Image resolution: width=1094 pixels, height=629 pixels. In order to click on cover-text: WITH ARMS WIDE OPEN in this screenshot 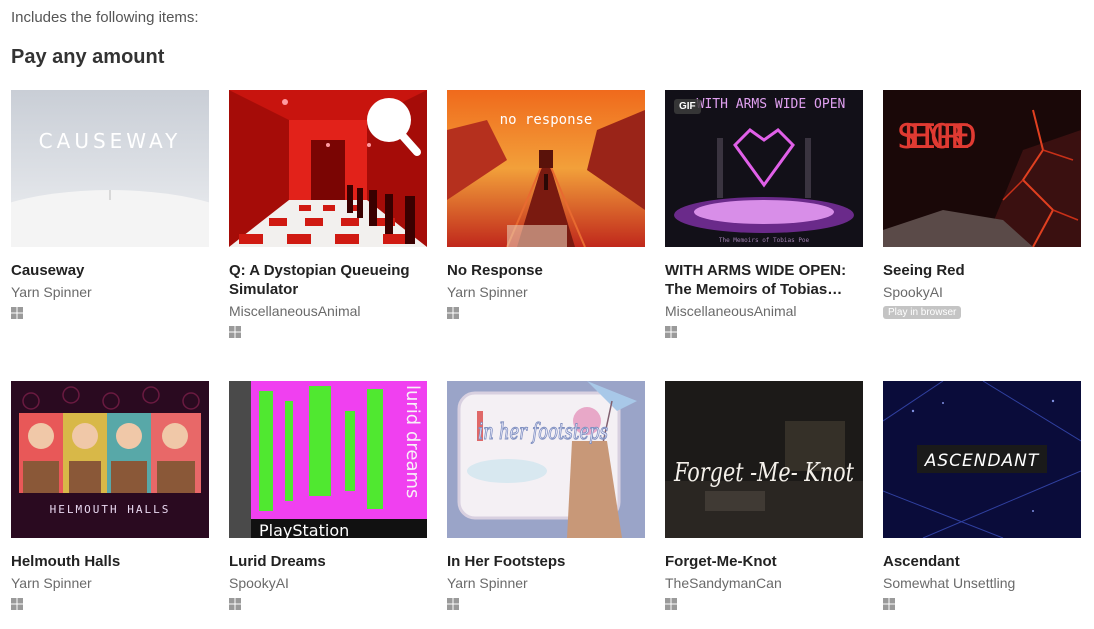, I will do `click(771, 104)`.